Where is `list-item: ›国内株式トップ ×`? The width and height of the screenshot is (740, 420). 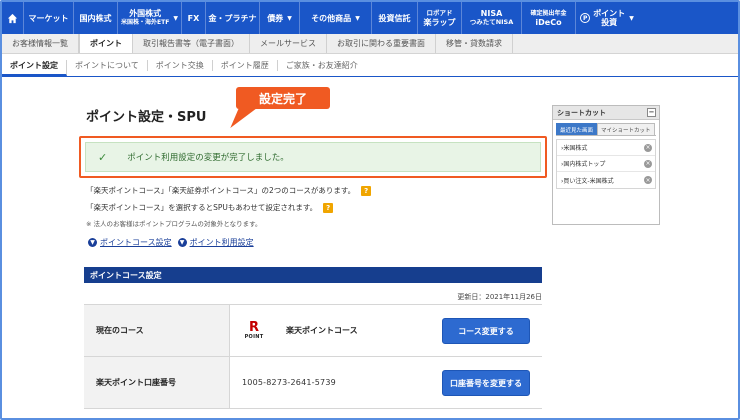
list-item: ›国内株式トップ × is located at coordinates (606, 164).